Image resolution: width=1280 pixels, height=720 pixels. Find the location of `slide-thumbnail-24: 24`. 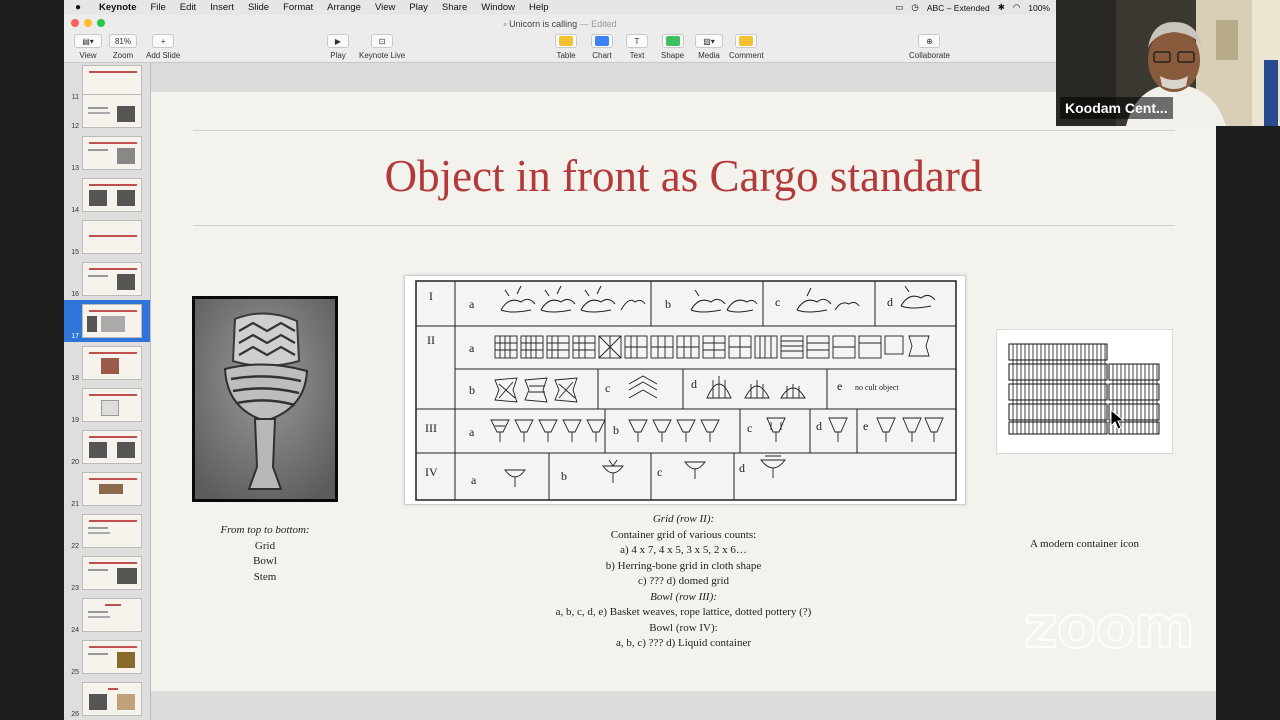

slide-thumbnail-24: 24 is located at coordinates (107, 615).